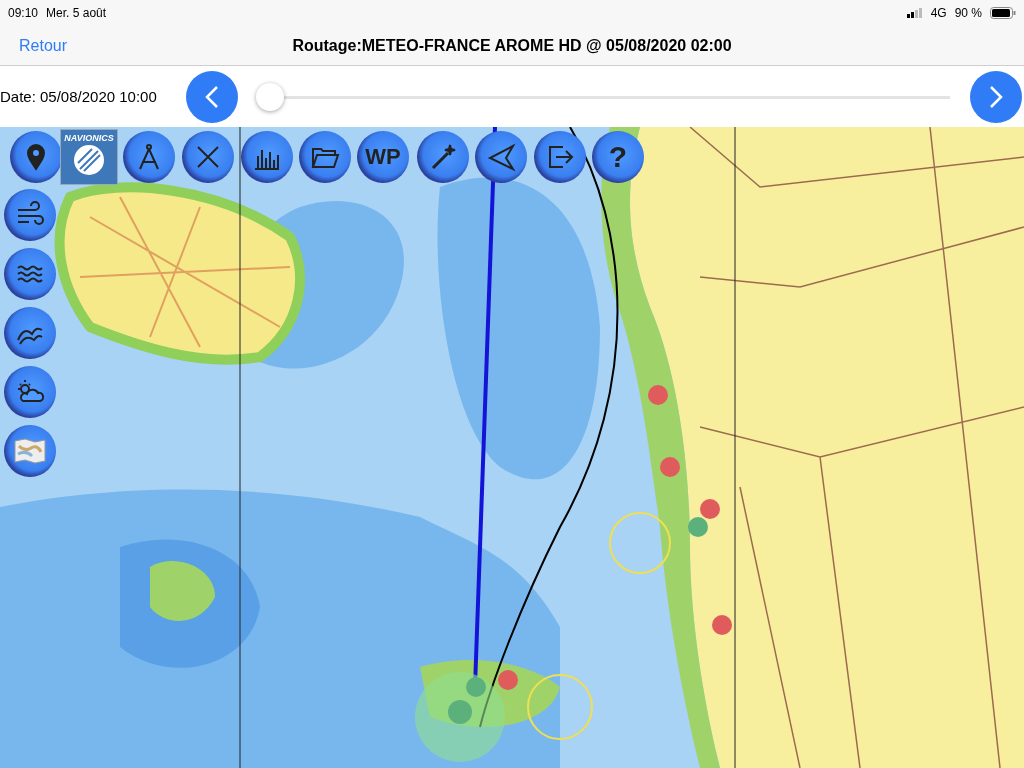 The width and height of the screenshot is (1024, 768). Describe the element at coordinates (914, 13) in the screenshot. I see `signal-icon` at that location.